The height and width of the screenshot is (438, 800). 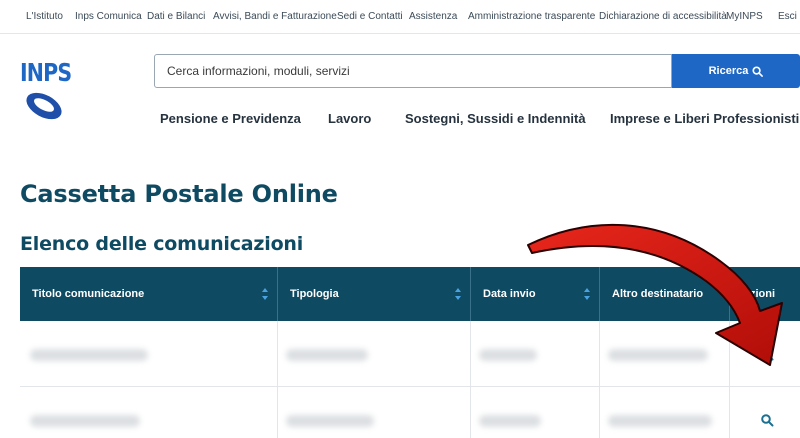 I want to click on search-button: Ricerca, so click(x=736, y=71).